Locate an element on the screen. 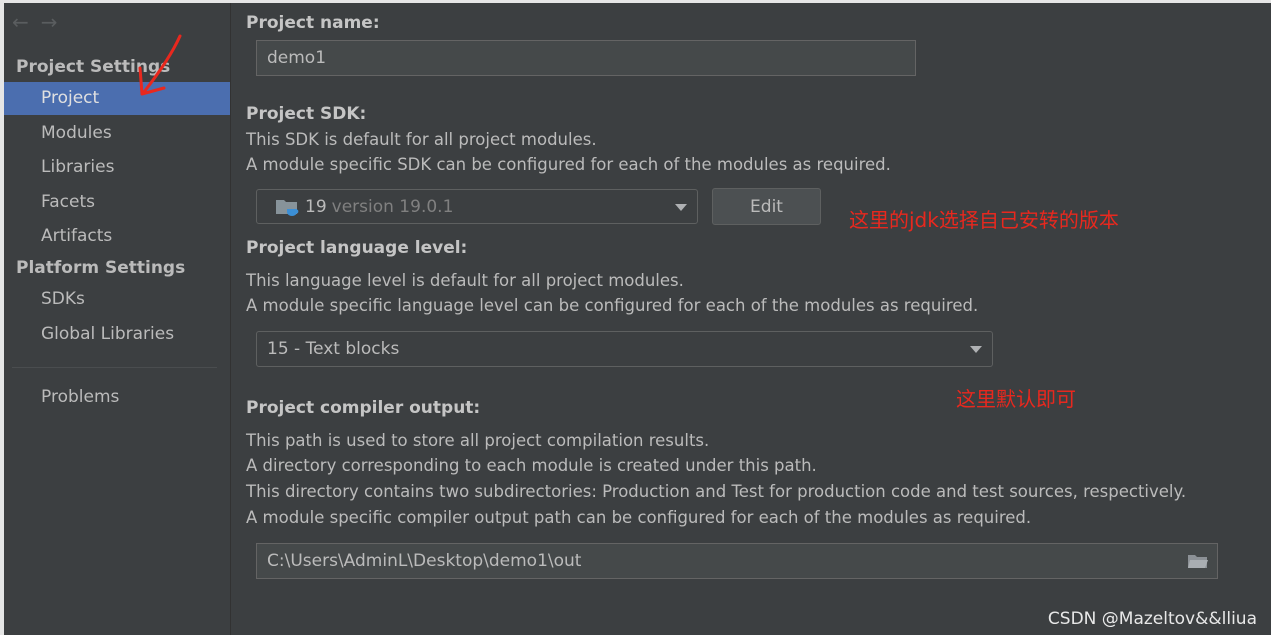  arrow-right-icon: → is located at coordinates (49, 22).